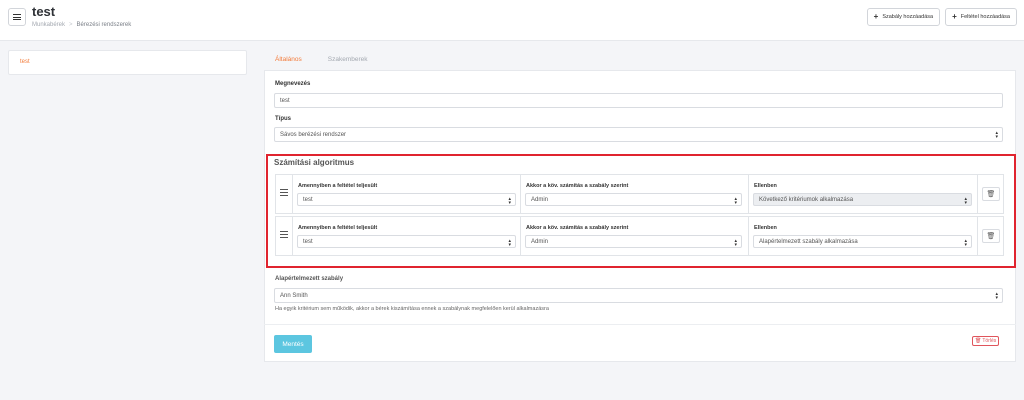 Image resolution: width=1024 pixels, height=400 pixels. I want to click on hamburger-menu-button, so click(17, 17).